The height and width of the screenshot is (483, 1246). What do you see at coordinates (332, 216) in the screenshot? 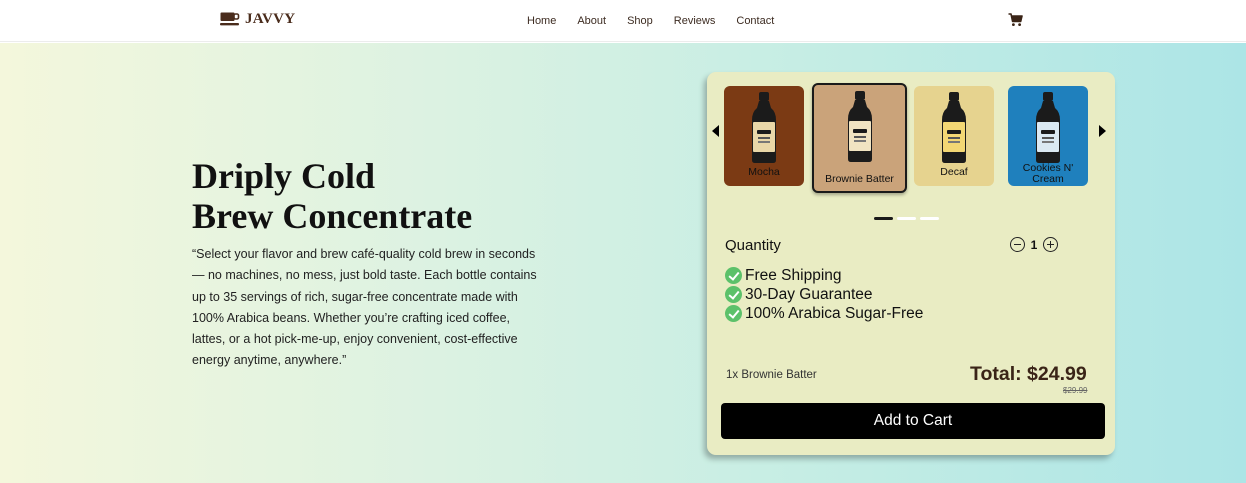
I see `hero-title-line-2: Brew Concentrate` at bounding box center [332, 216].